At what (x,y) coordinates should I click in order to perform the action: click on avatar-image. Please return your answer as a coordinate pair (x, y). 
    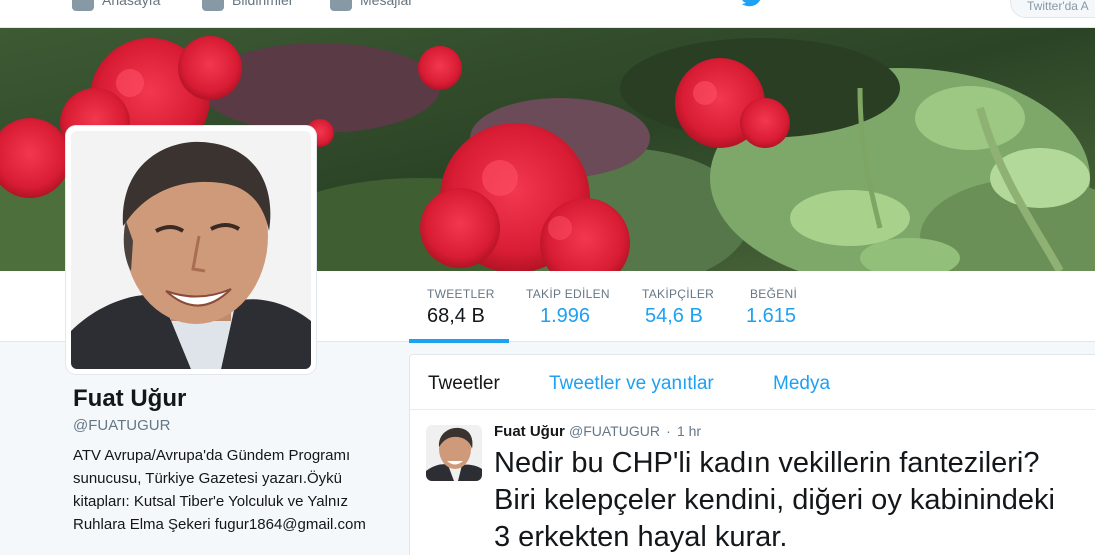
    Looking at the image, I should click on (191, 250).